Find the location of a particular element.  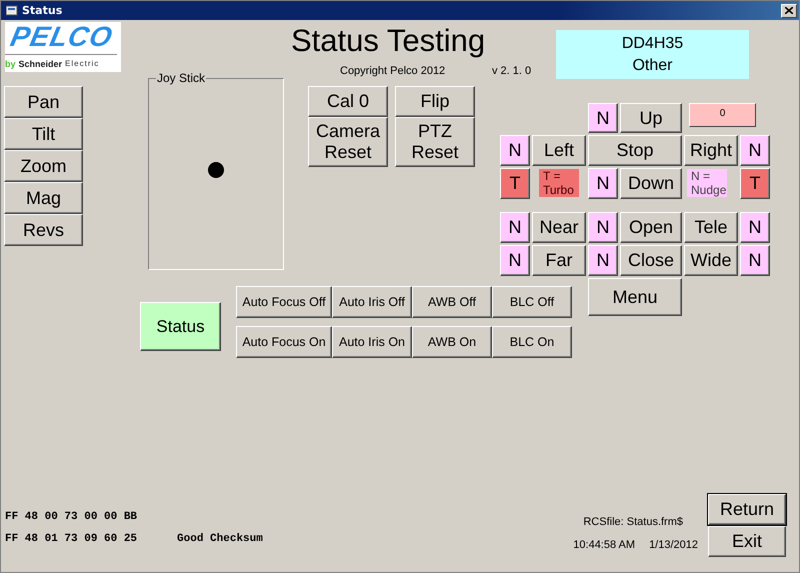

setup-button: PTZ Reset is located at coordinates (435, 142).